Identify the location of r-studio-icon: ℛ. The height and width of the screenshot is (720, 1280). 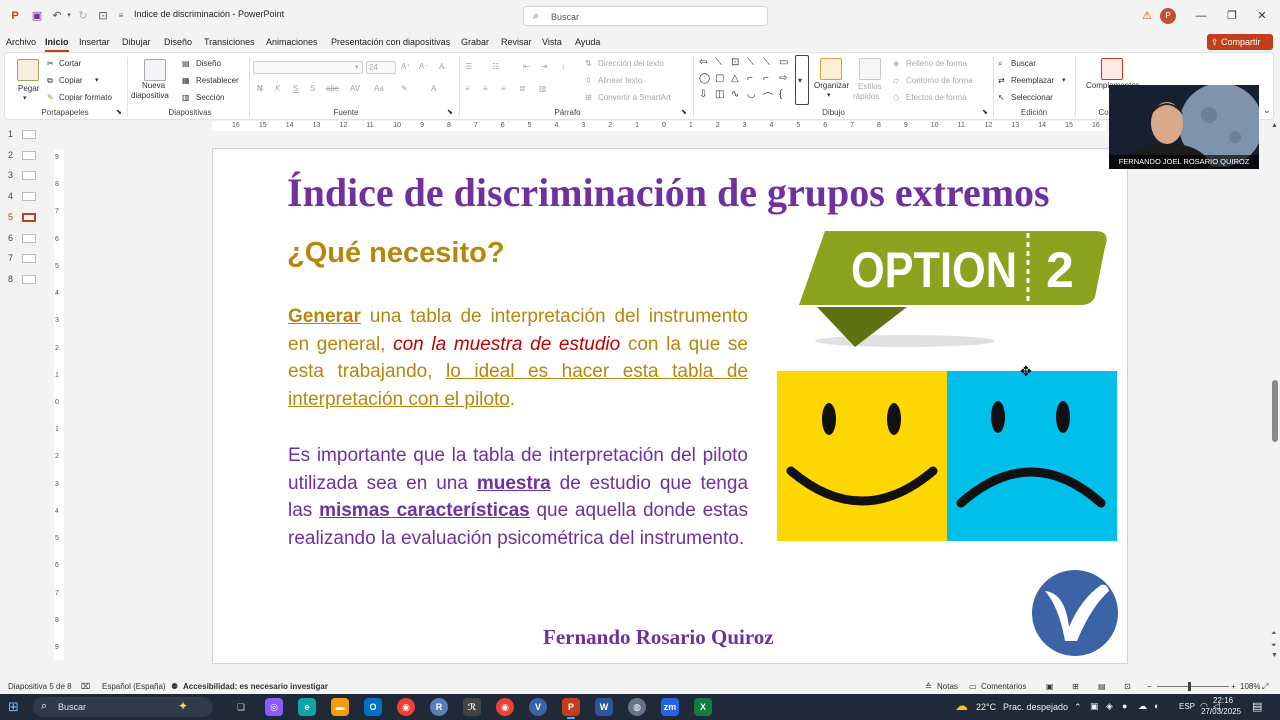
(472, 707).